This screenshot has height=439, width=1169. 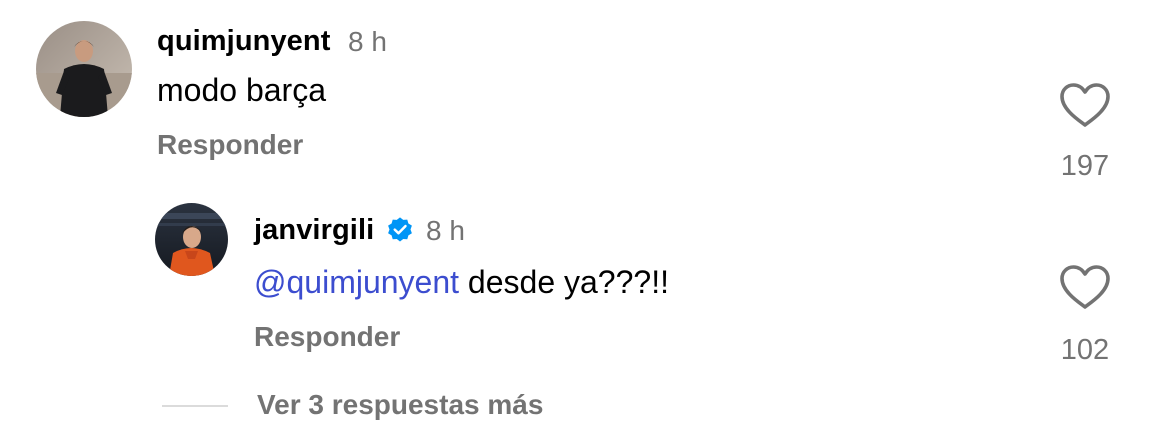 I want to click on comment-username: quimjunyent, so click(x=244, y=41).